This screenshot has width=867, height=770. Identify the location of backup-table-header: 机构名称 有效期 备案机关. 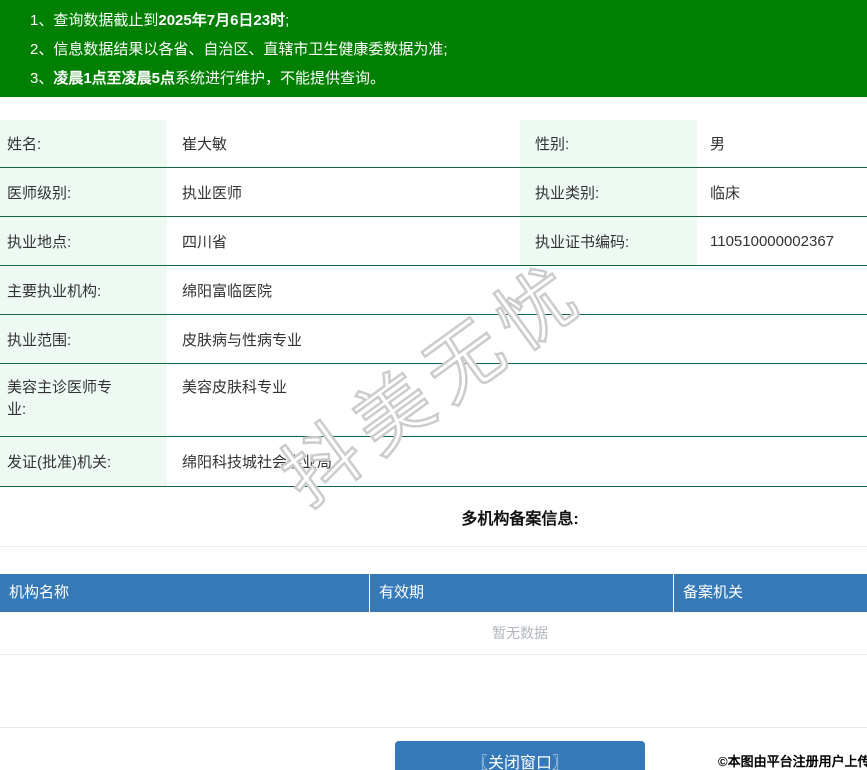
(433, 593).